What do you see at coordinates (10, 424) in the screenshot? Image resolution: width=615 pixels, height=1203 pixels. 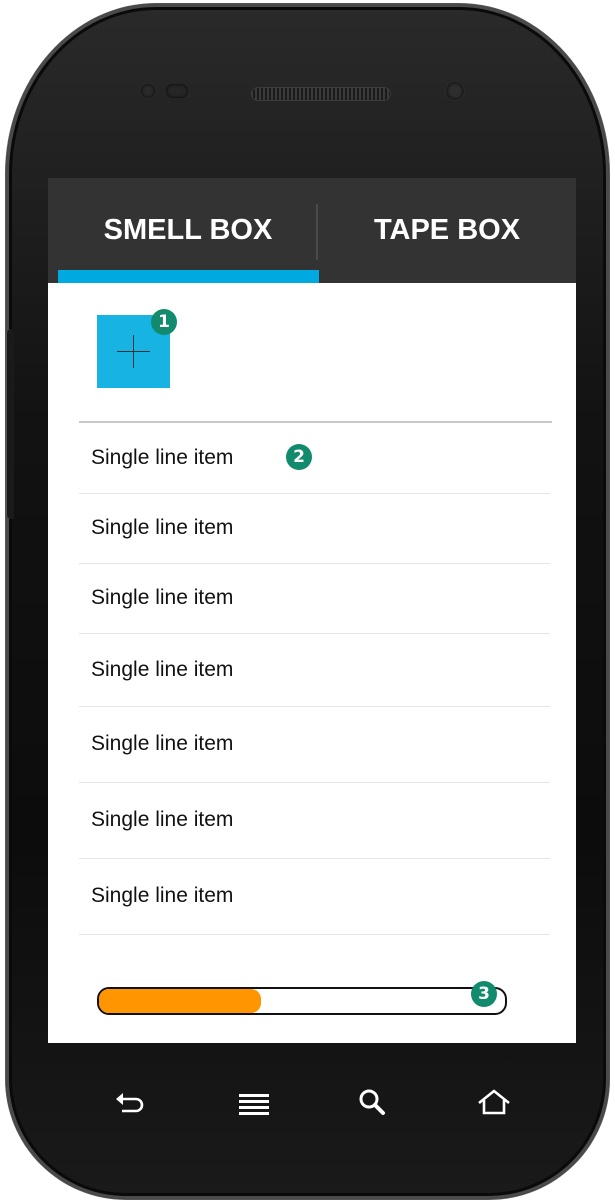 I see `side-volume-button` at bounding box center [10, 424].